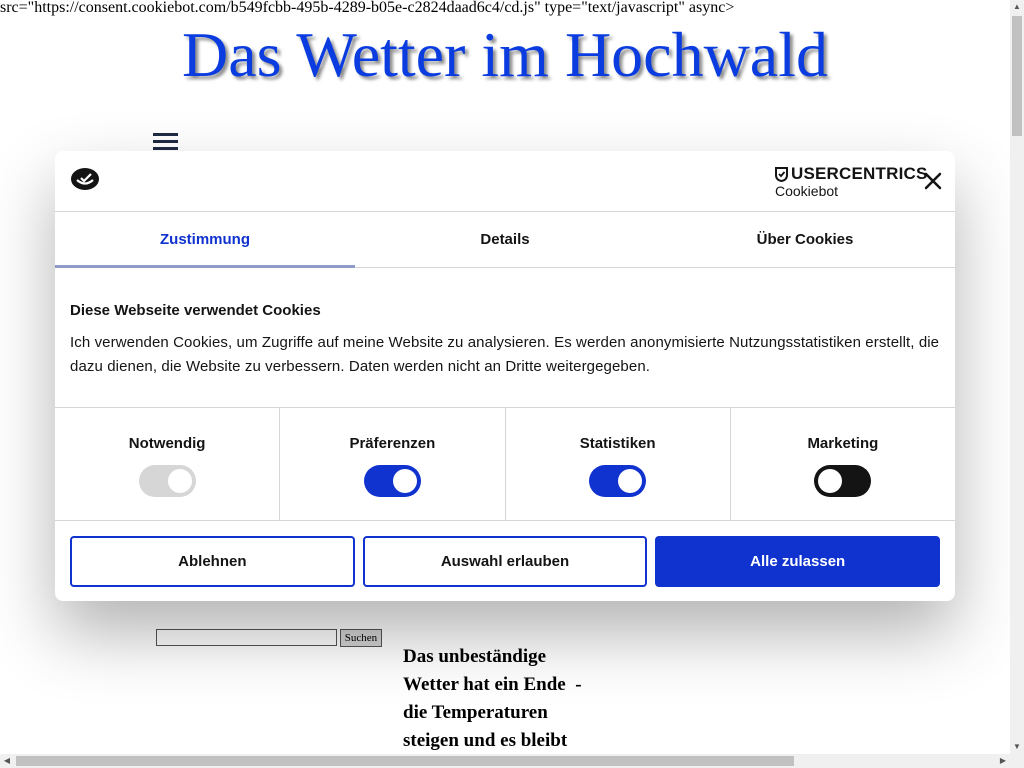 The height and width of the screenshot is (768, 1024). What do you see at coordinates (195, 310) in the screenshot?
I see `dialog-heading: Diese Webseite verwendet Cookies` at bounding box center [195, 310].